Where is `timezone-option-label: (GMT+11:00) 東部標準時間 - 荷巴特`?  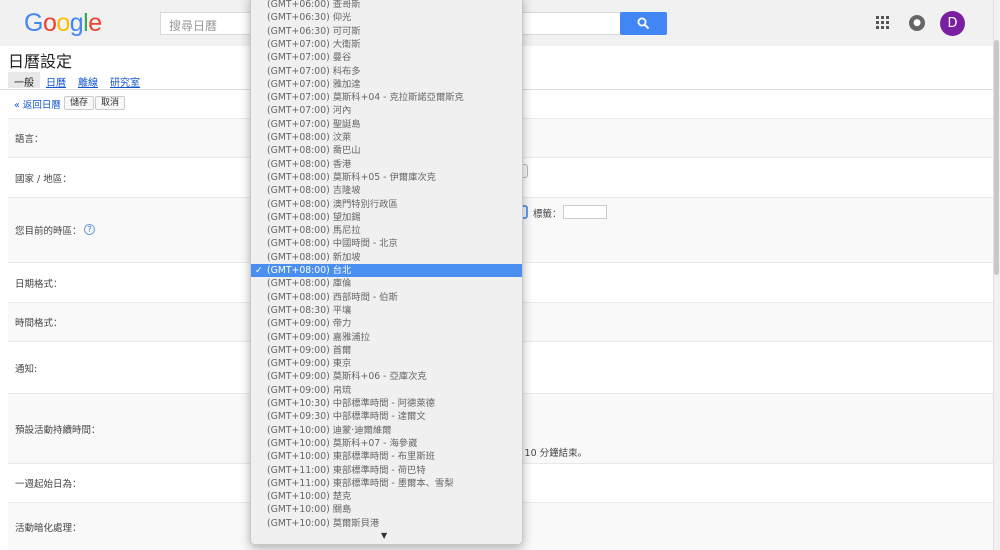
timezone-option-label: (GMT+11:00) 東部標準時間 - 荷巴特 is located at coordinates (346, 470).